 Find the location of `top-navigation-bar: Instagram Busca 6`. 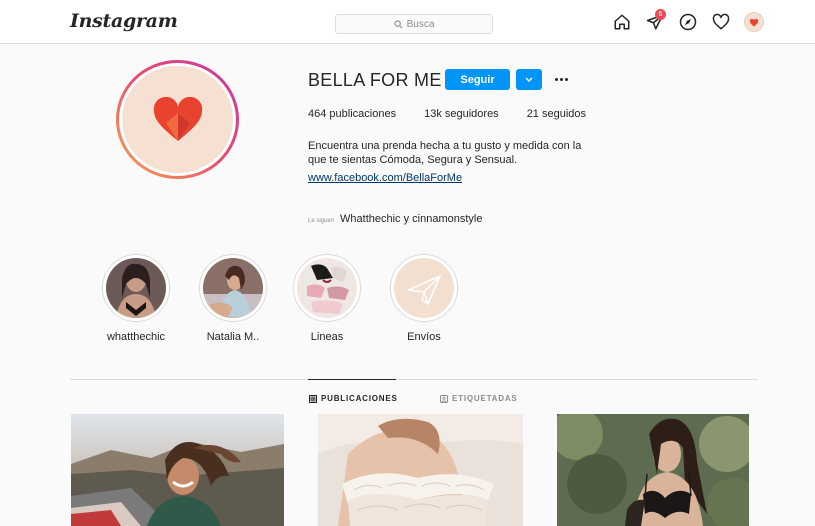

top-navigation-bar: Instagram Busca 6 is located at coordinates (407, 22).